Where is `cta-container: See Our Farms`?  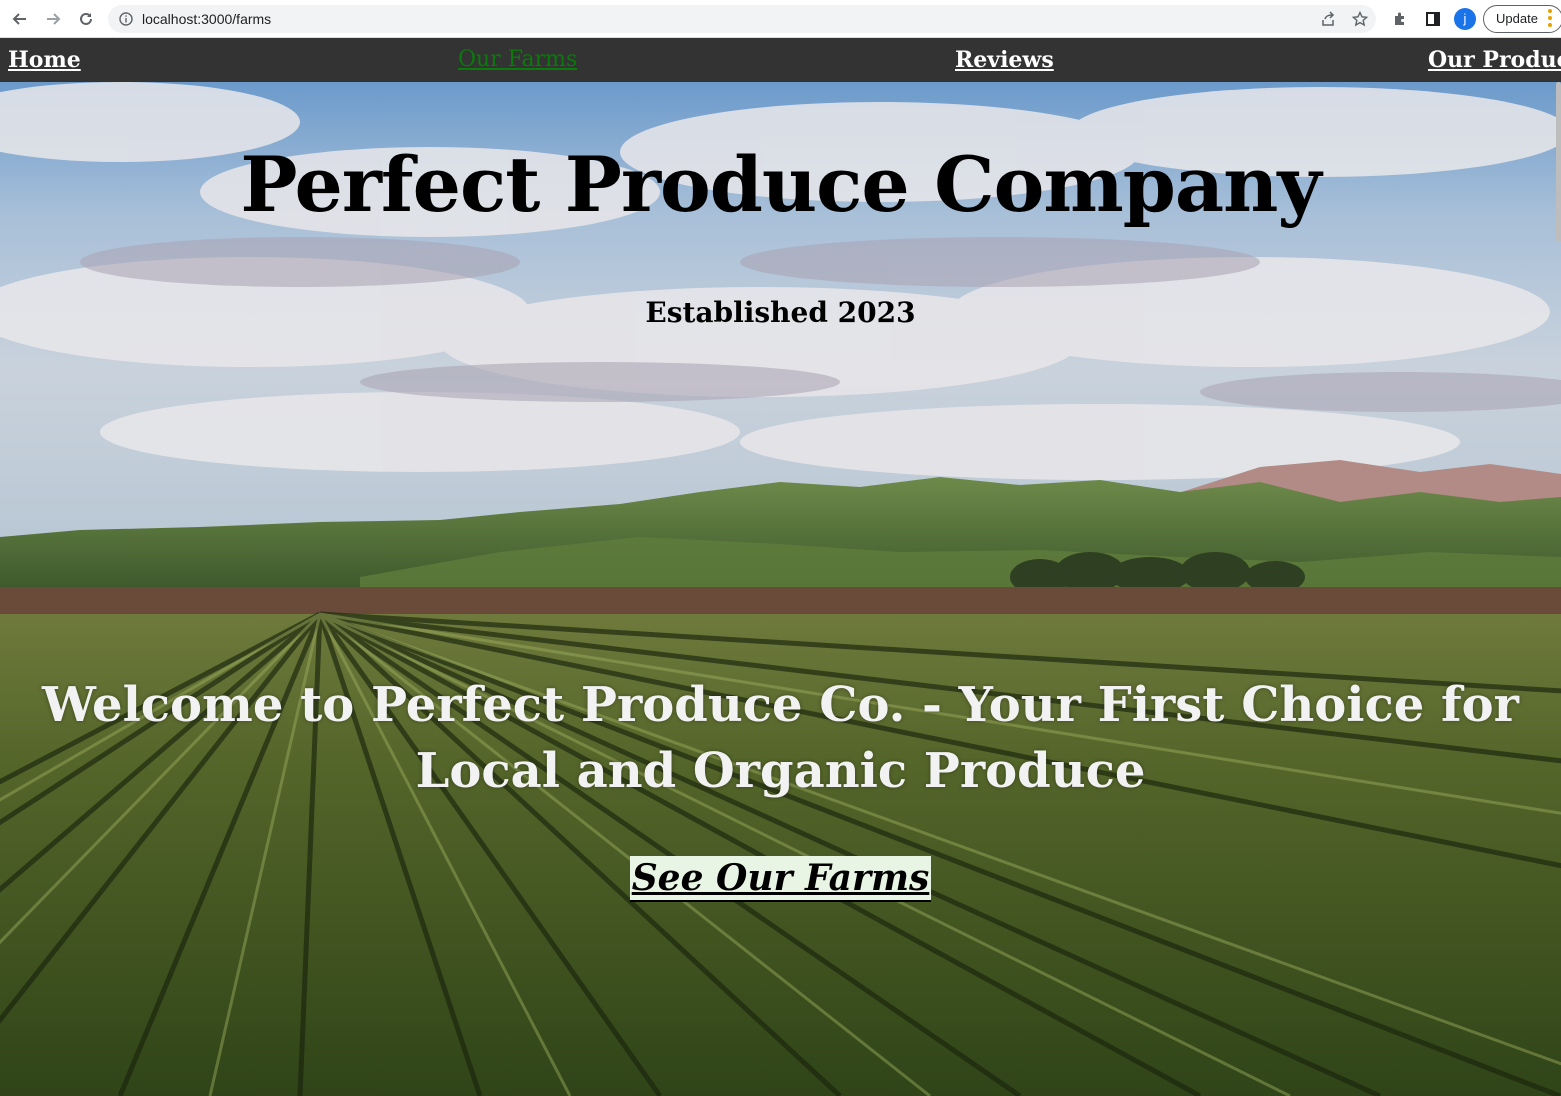 cta-container: See Our Farms is located at coordinates (780, 879).